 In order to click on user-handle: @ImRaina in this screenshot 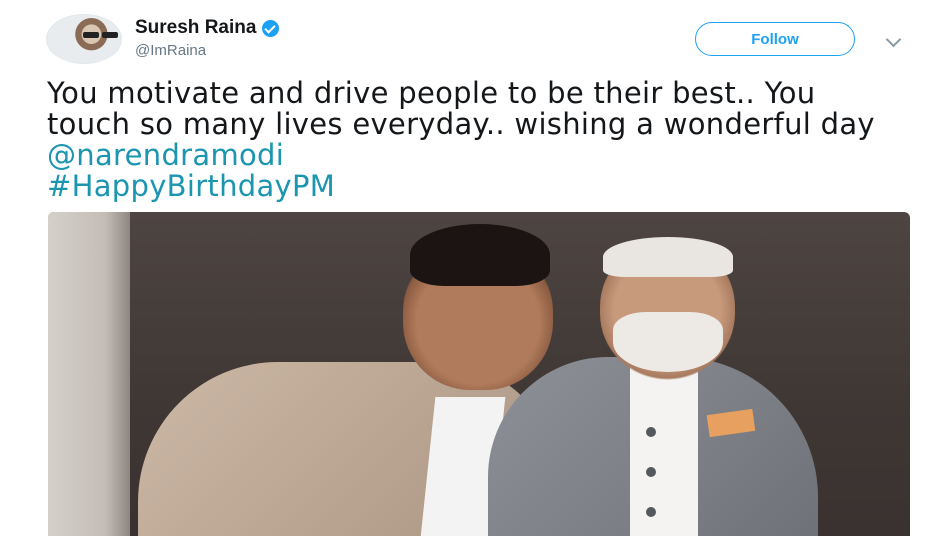, I will do `click(170, 50)`.